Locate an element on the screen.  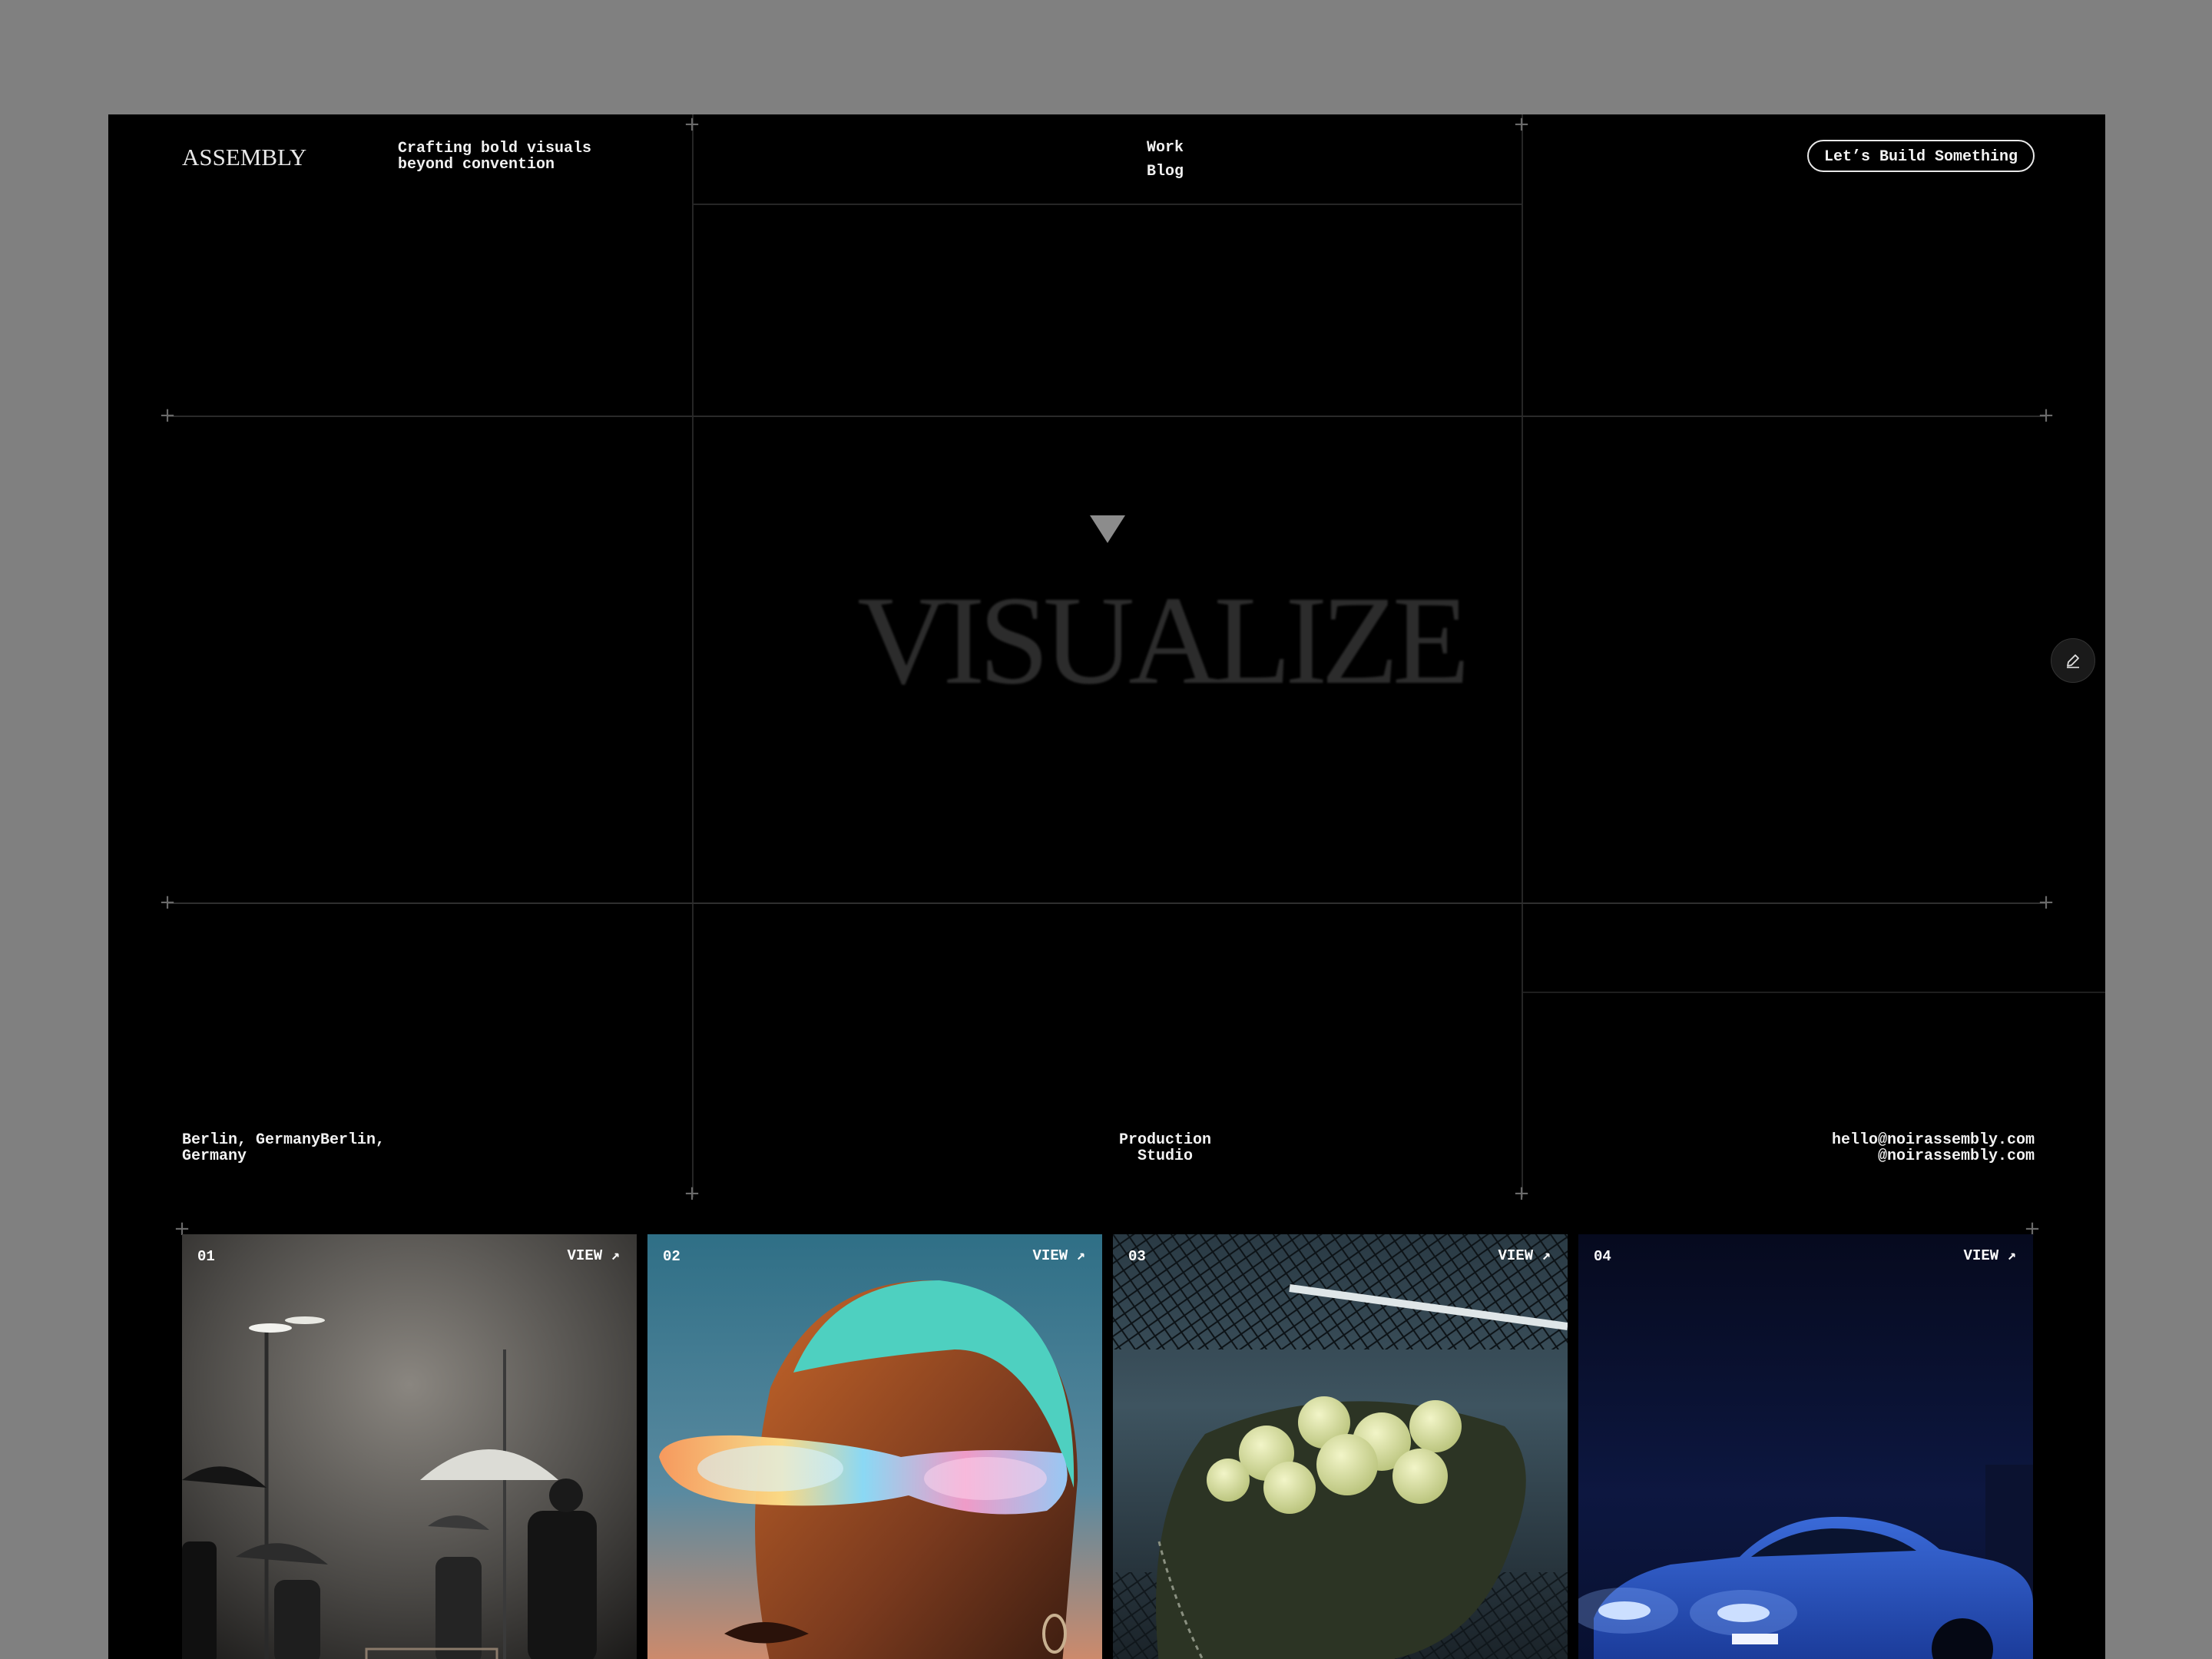
tagline-line: Crafting bold visuals is located at coordinates (495, 148).